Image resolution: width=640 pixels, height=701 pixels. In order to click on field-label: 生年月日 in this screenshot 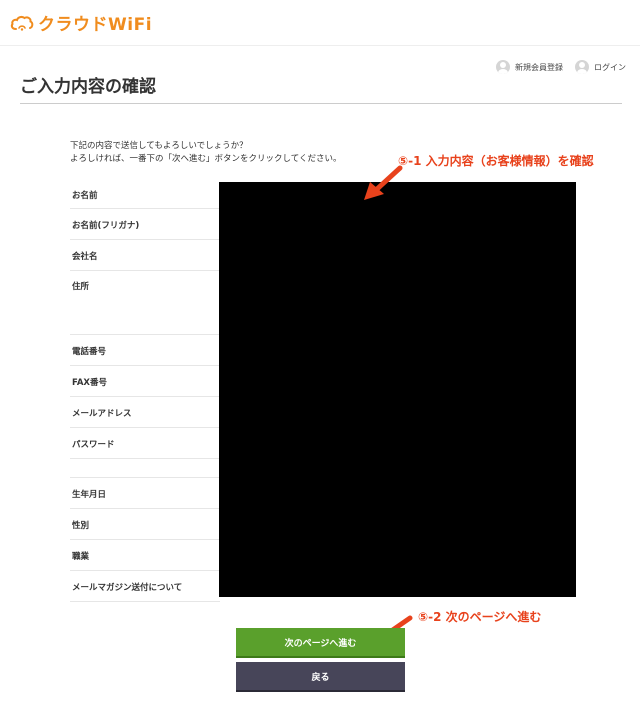, I will do `click(89, 495)`.